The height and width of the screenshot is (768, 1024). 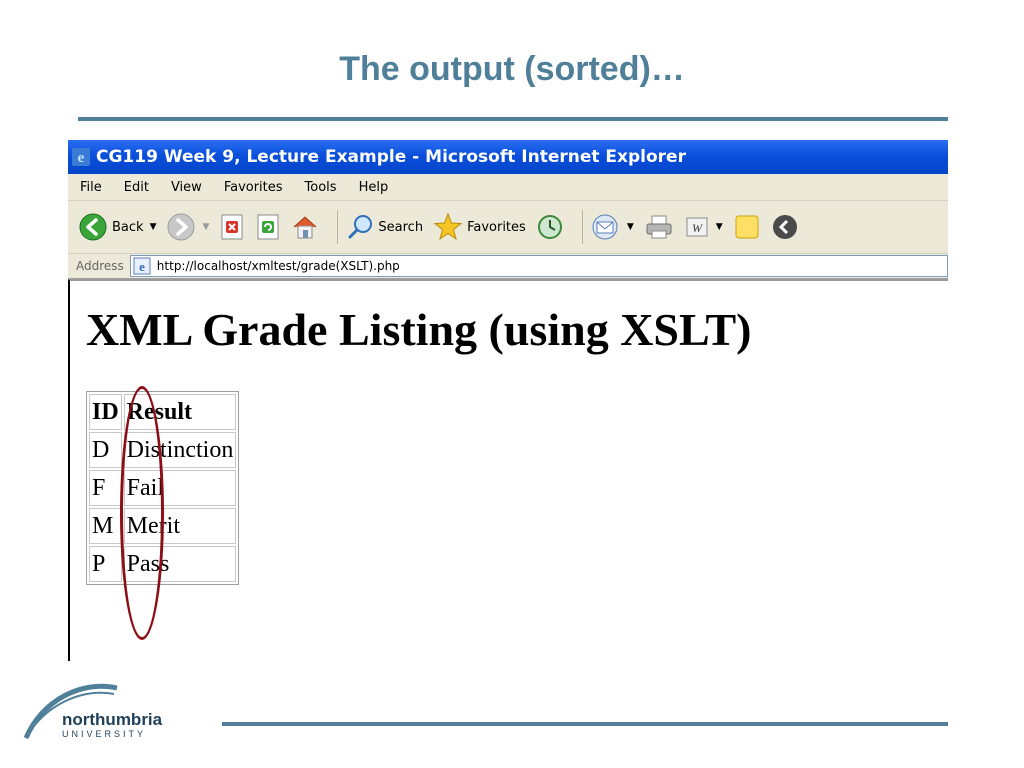 What do you see at coordinates (105, 488) in the screenshot?
I see `grade-id-cell: F` at bounding box center [105, 488].